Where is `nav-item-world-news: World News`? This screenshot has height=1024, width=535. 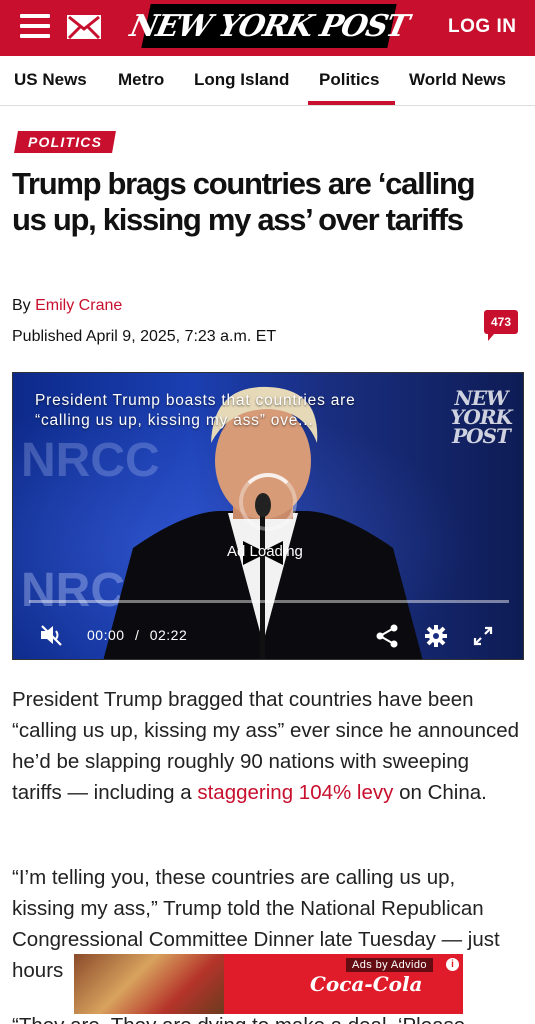
nav-item-world-news: World News is located at coordinates (457, 80).